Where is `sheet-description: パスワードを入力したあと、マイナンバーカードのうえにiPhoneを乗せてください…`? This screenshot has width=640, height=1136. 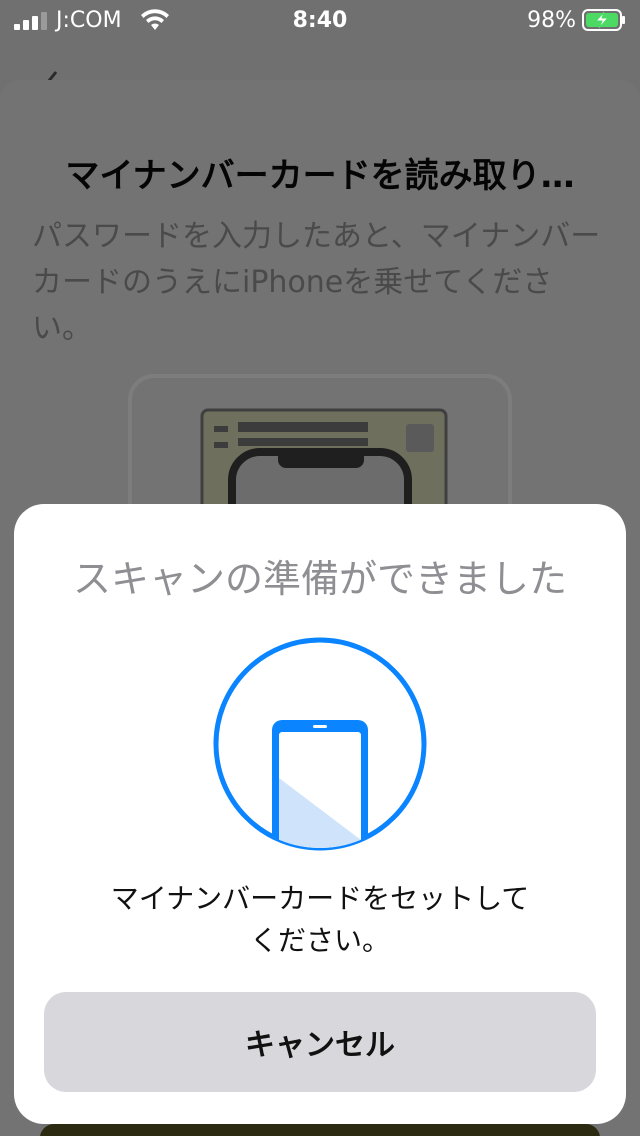 sheet-description: パスワードを入力したあと、マイナンバーカードのうえにiPhoneを乗せてください… is located at coordinates (316, 282).